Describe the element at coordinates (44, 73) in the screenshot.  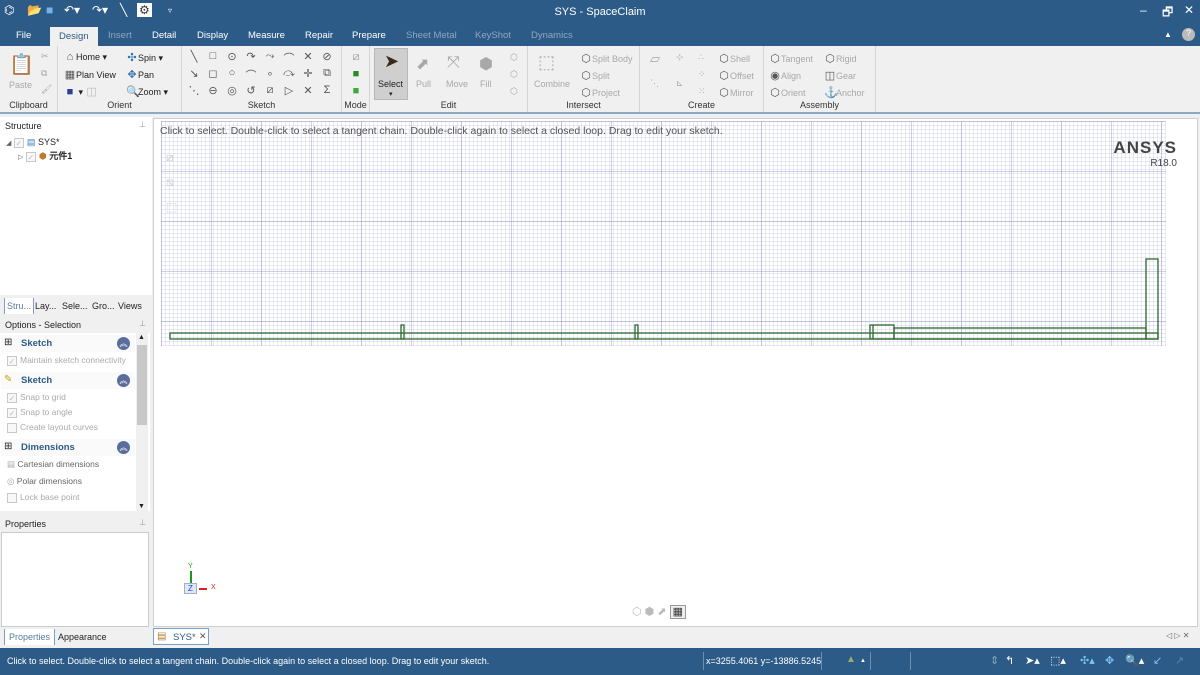
I see `copy-icon: ⧉` at that location.